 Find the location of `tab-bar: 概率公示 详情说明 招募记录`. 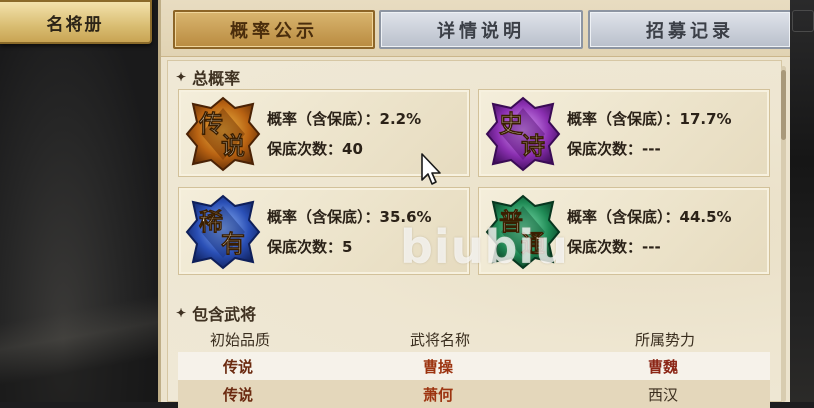

tab-bar: 概率公示 详情说明 招募记录 is located at coordinates (477, 28).